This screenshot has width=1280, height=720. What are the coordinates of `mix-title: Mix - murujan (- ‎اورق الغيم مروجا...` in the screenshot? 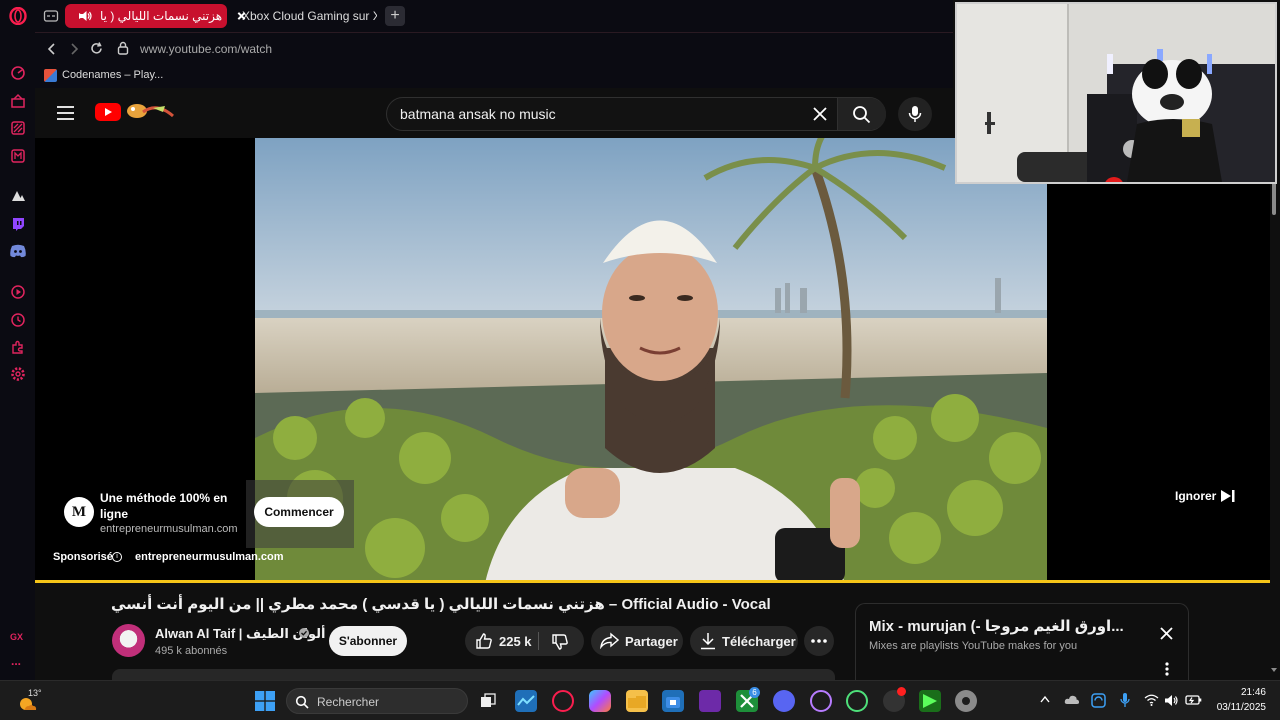 It's located at (1001, 626).